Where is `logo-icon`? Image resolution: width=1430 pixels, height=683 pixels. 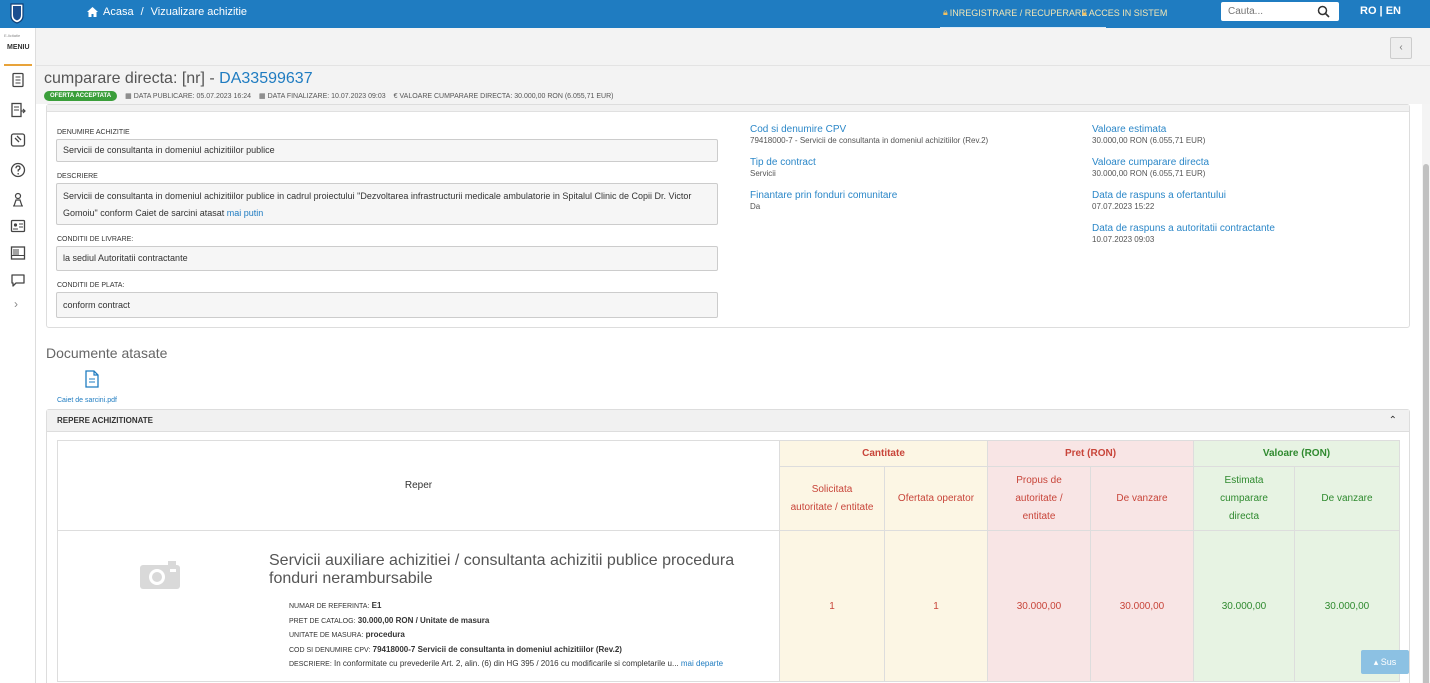 logo-icon is located at coordinates (17, 13).